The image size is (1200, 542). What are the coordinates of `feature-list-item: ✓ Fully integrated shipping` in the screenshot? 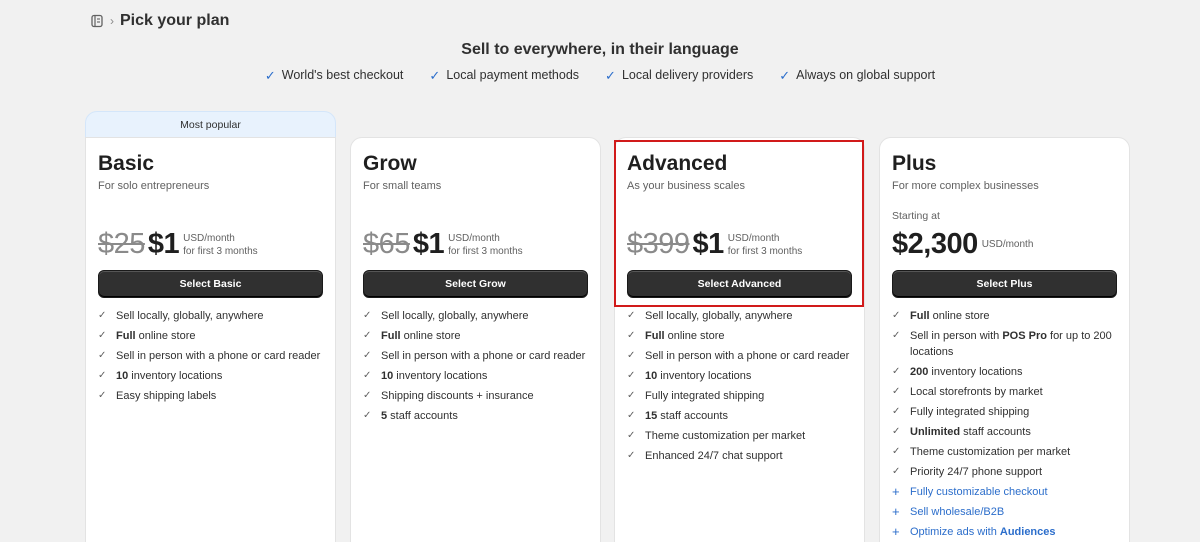 It's located at (741, 396).